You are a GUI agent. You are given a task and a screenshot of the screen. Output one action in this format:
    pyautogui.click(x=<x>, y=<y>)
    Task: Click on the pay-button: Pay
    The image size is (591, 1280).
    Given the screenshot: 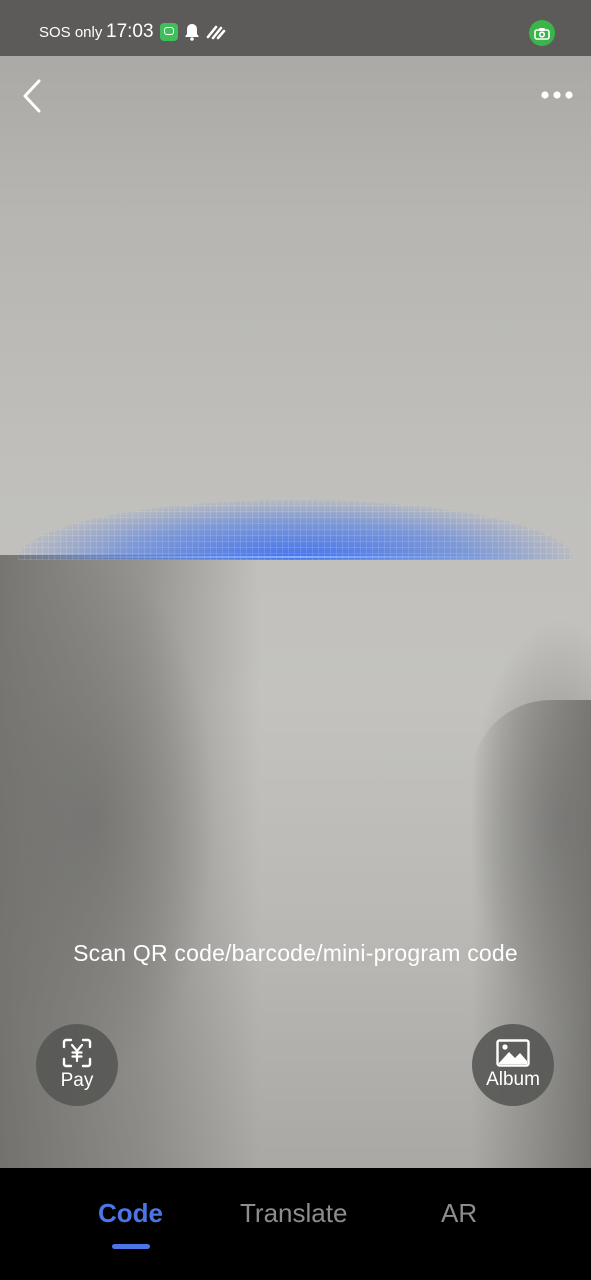 What is the action you would take?
    pyautogui.click(x=77, y=1065)
    